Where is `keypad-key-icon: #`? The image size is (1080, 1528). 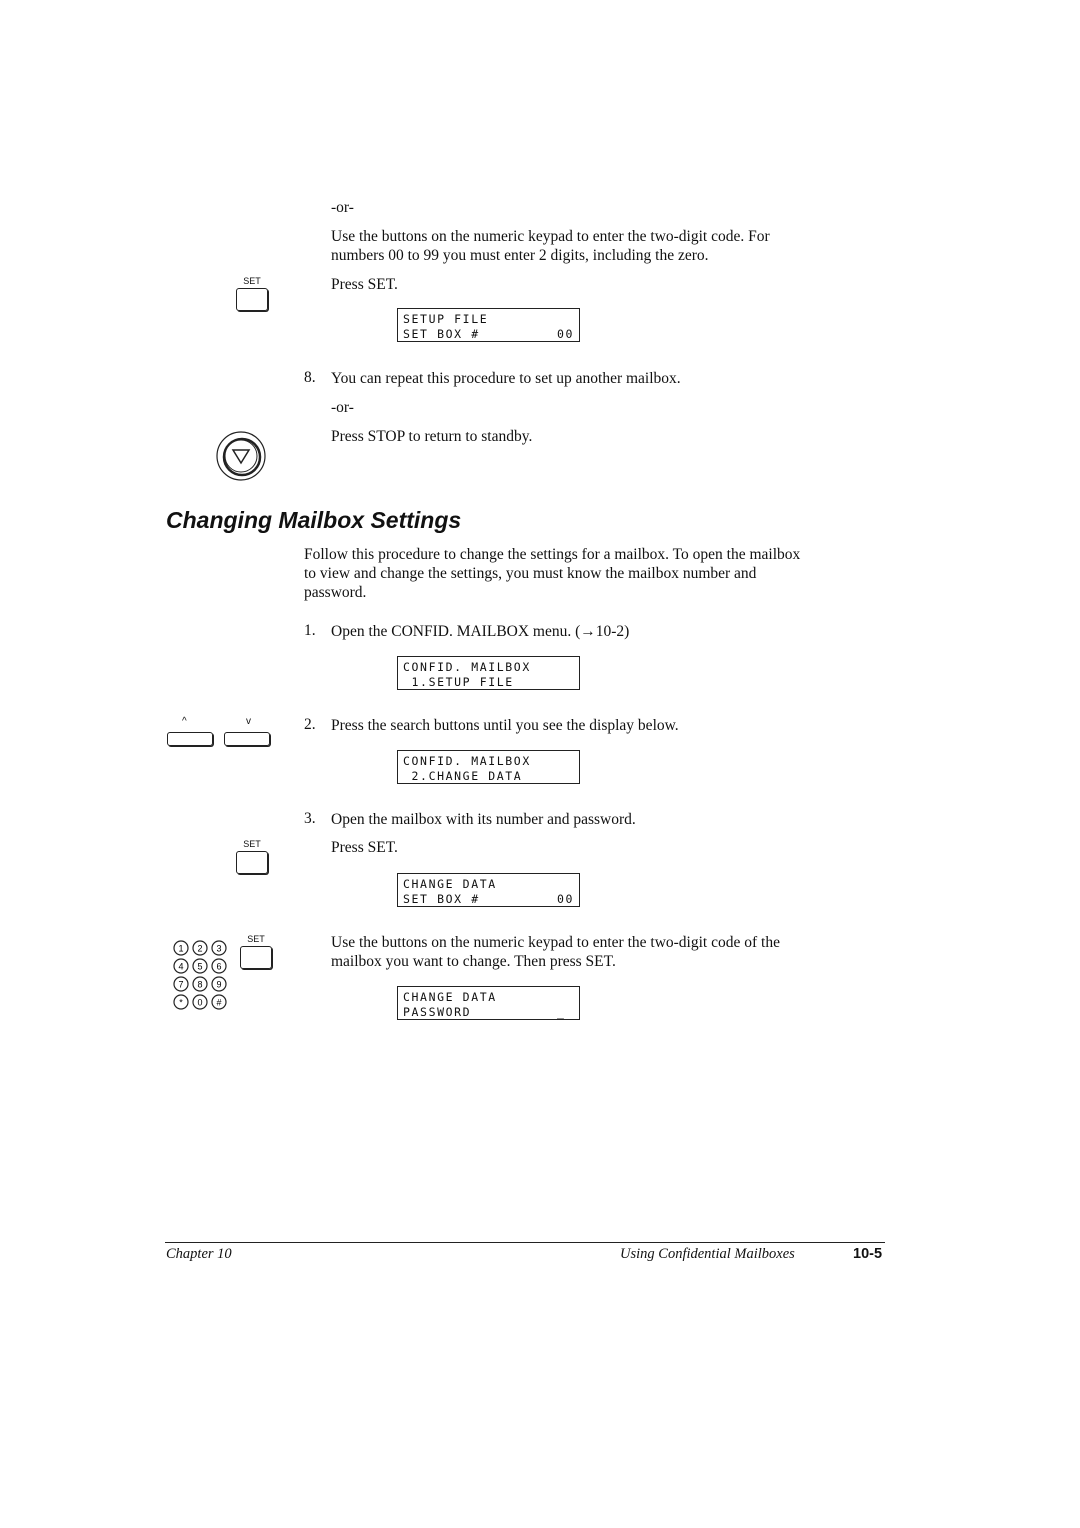
keypad-key-icon: # is located at coordinates (219, 1002).